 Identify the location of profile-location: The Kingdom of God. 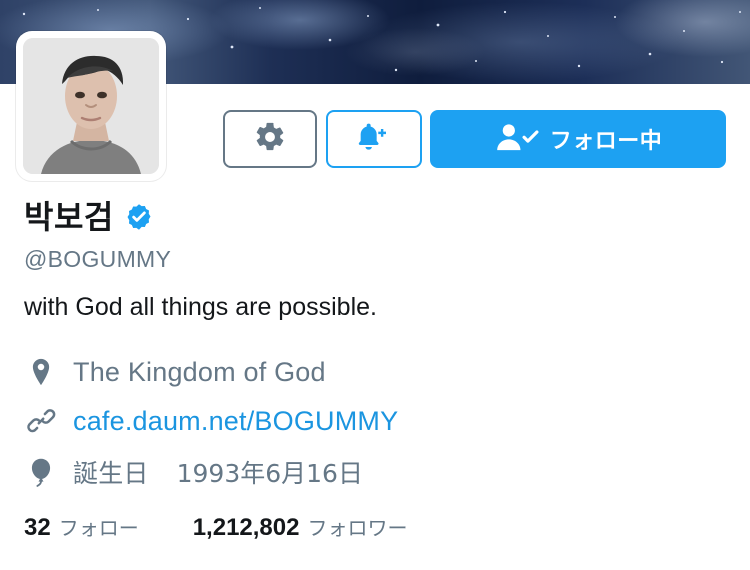
(199, 371).